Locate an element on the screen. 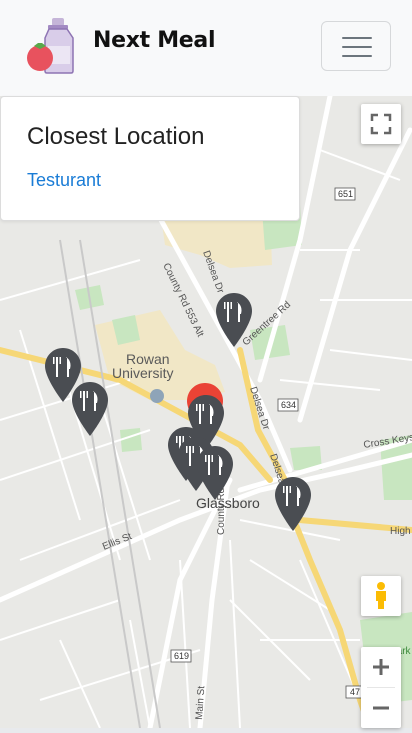  closest-restaurant-link: Testurant is located at coordinates (64, 180).